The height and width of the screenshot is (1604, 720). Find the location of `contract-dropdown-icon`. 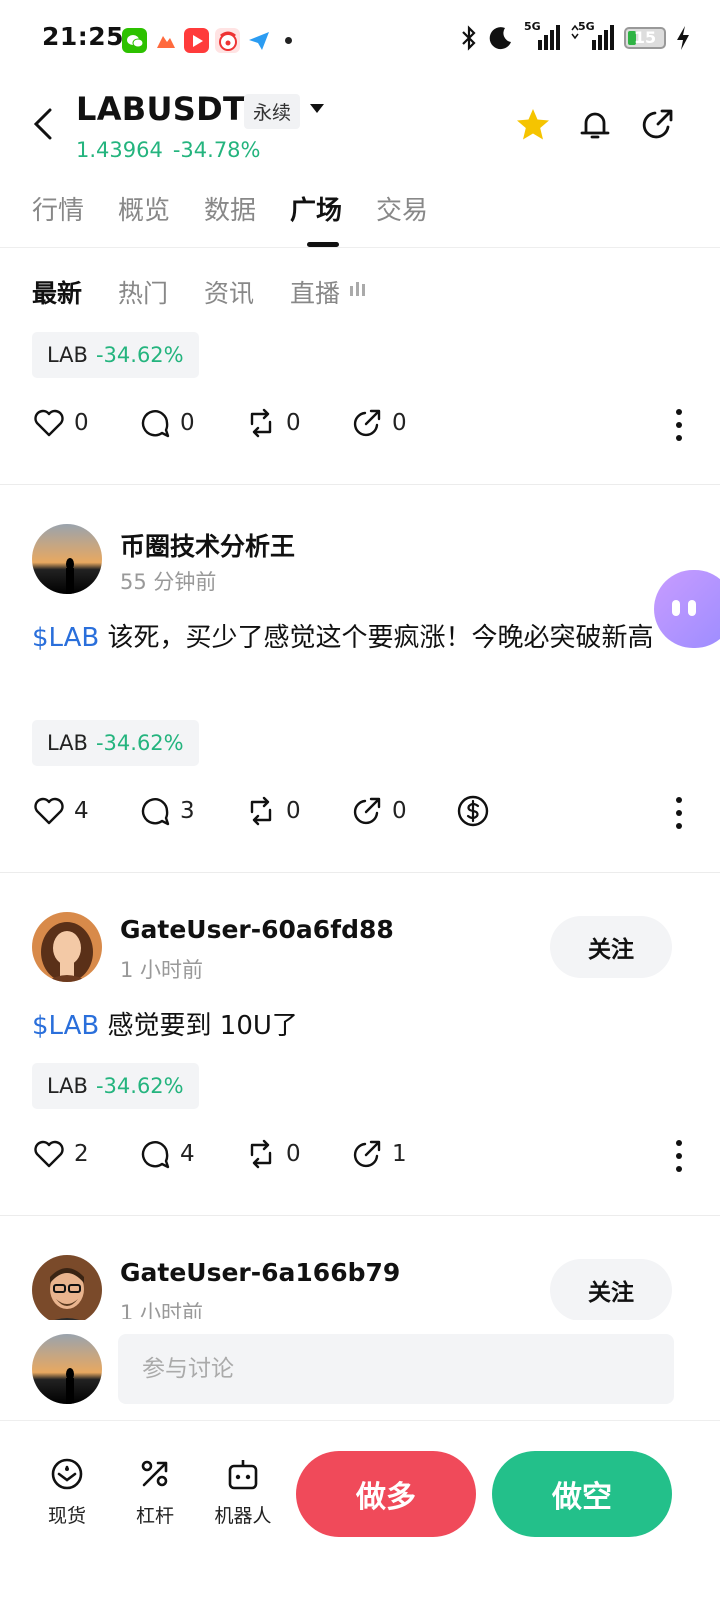

contract-dropdown-icon is located at coordinates (317, 108).